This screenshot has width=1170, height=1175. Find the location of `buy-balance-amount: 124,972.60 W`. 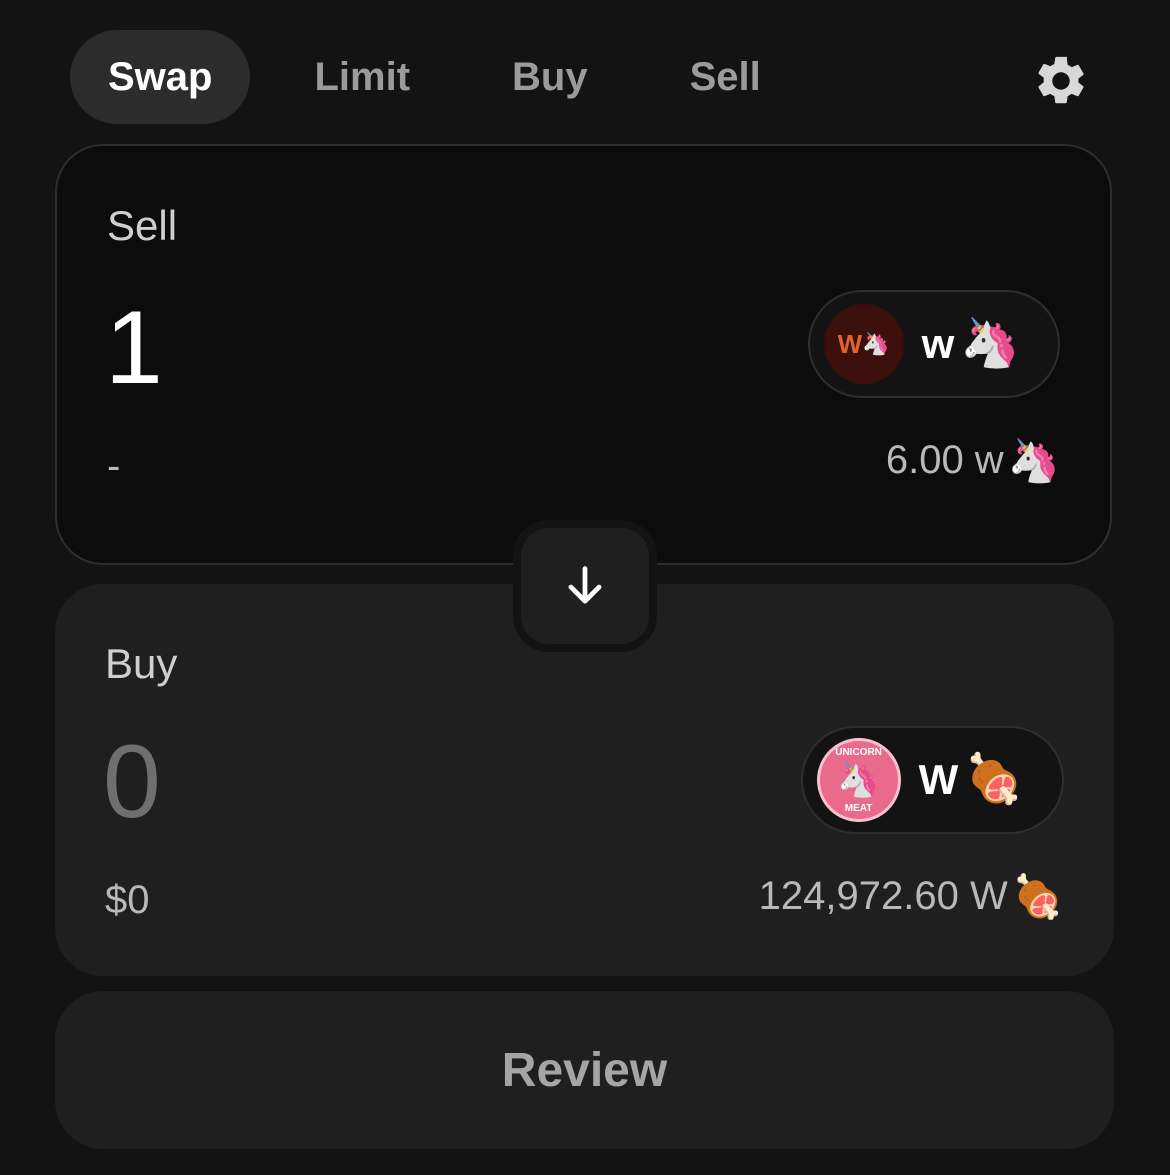

buy-balance-amount: 124,972.60 W is located at coordinates (883, 896).